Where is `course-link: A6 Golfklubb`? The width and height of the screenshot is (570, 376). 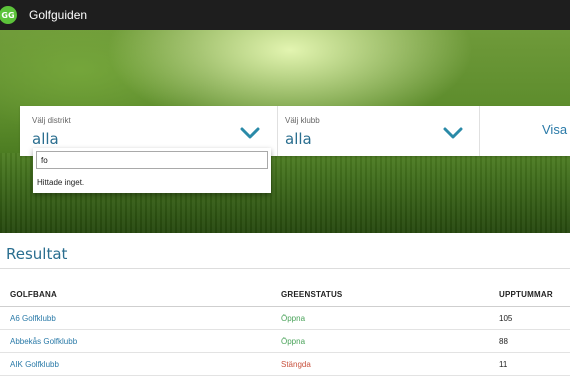
course-link: A6 Golfklubb is located at coordinates (33, 318).